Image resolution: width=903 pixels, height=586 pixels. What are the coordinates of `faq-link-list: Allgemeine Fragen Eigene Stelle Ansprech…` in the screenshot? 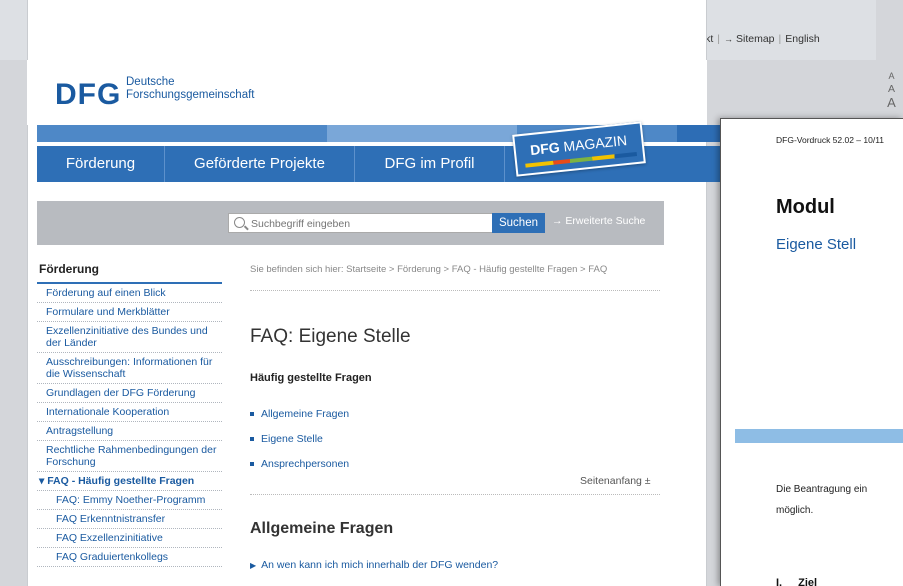 It's located at (455, 439).